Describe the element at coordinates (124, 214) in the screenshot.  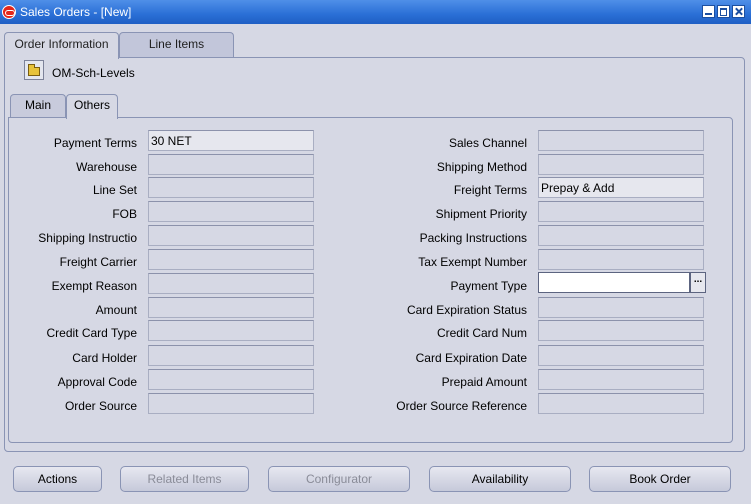
I see `fob-label: FOB` at that location.